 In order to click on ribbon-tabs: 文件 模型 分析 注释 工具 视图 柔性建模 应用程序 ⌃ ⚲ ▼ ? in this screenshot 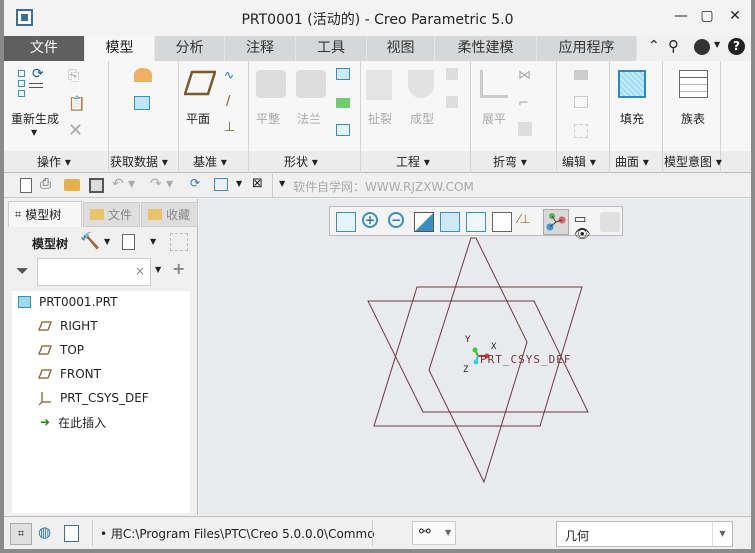, I will do `click(377, 48)`.